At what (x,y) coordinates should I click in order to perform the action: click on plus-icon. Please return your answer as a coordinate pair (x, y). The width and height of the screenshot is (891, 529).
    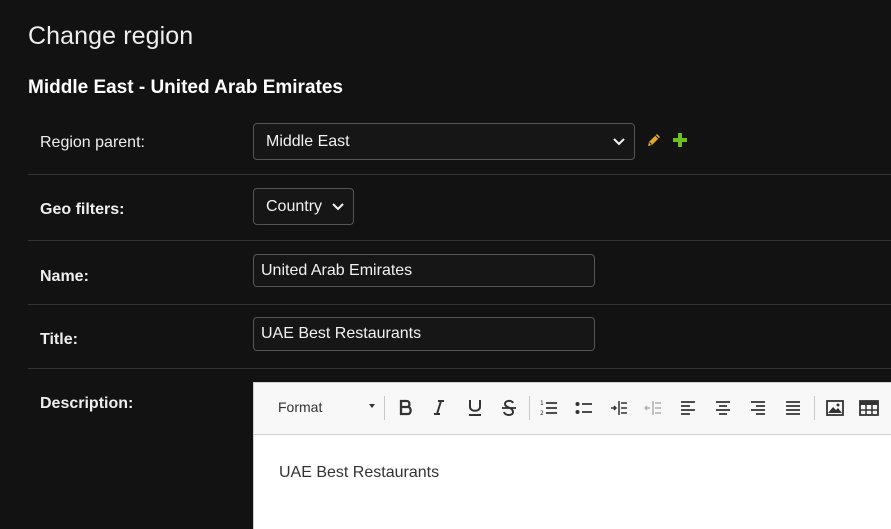
    Looking at the image, I should click on (680, 140).